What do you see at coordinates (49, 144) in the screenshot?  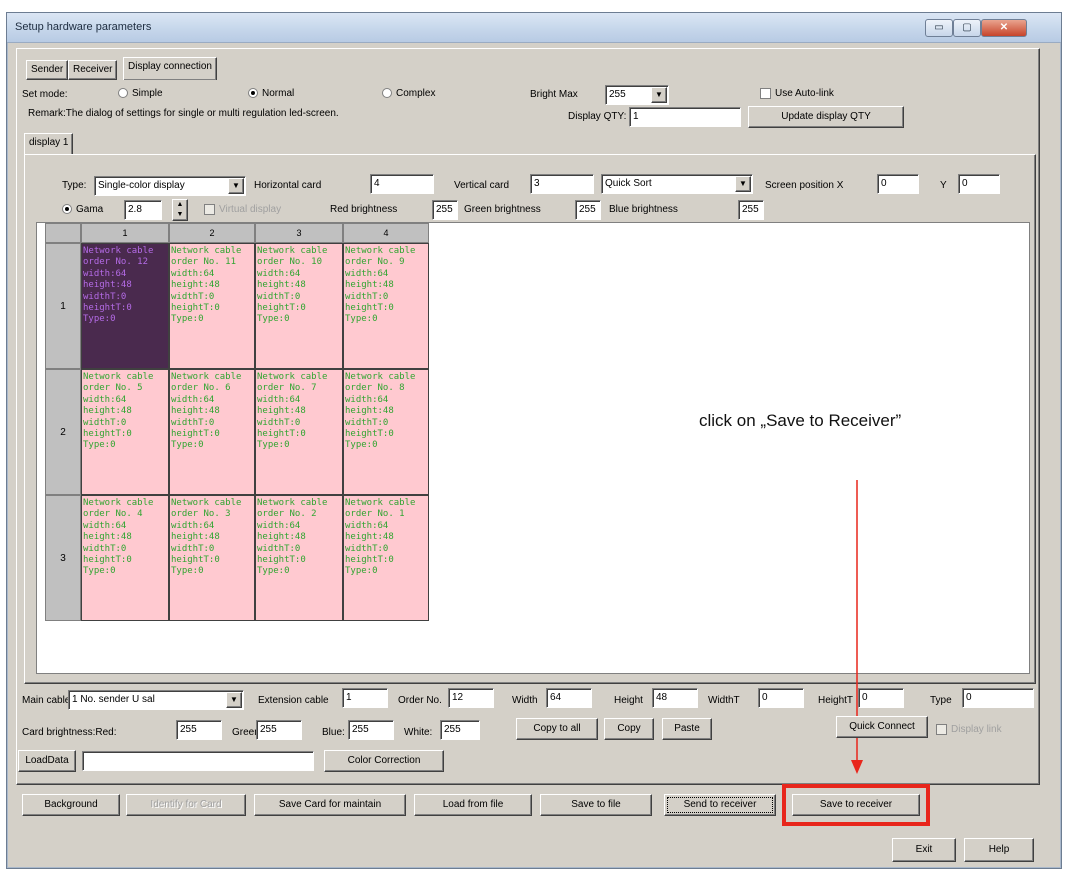 I see `tab-display-1: display 1` at bounding box center [49, 144].